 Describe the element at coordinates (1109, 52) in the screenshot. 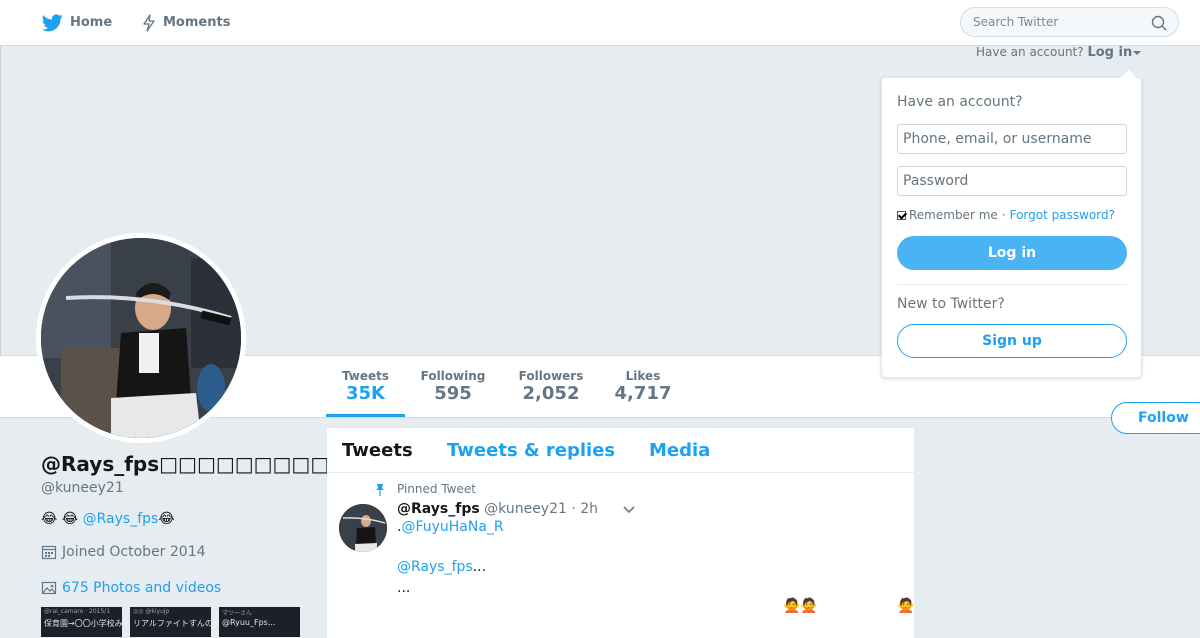

I see `login-dropdown-toggle: Log in` at that location.